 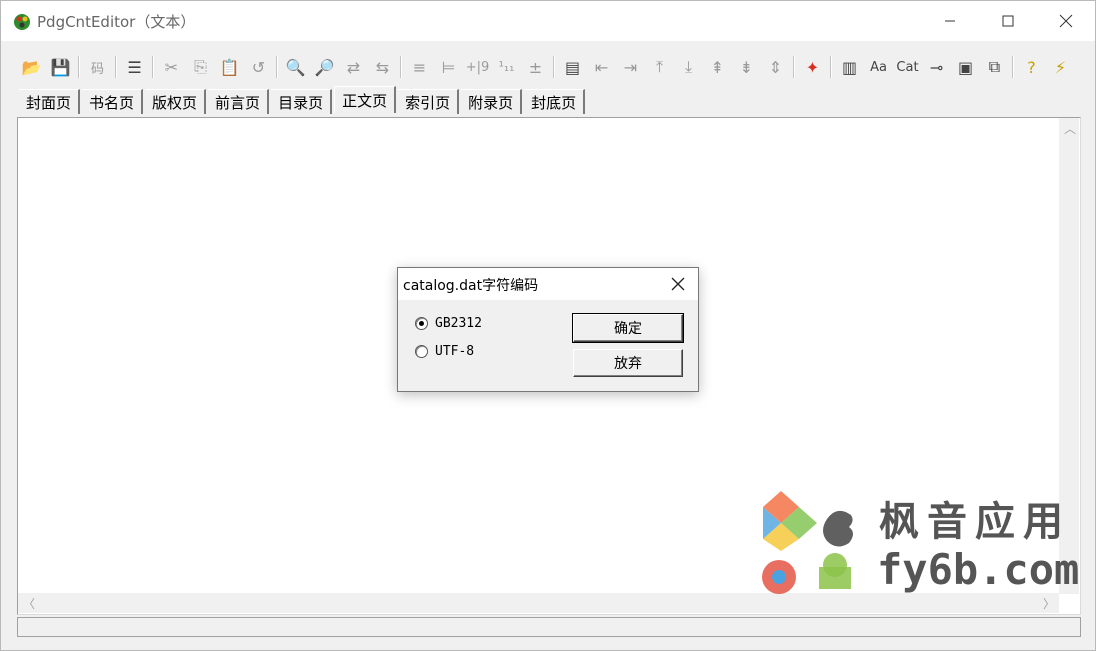 I want to click on cut-icon: ✂, so click(x=171, y=67).